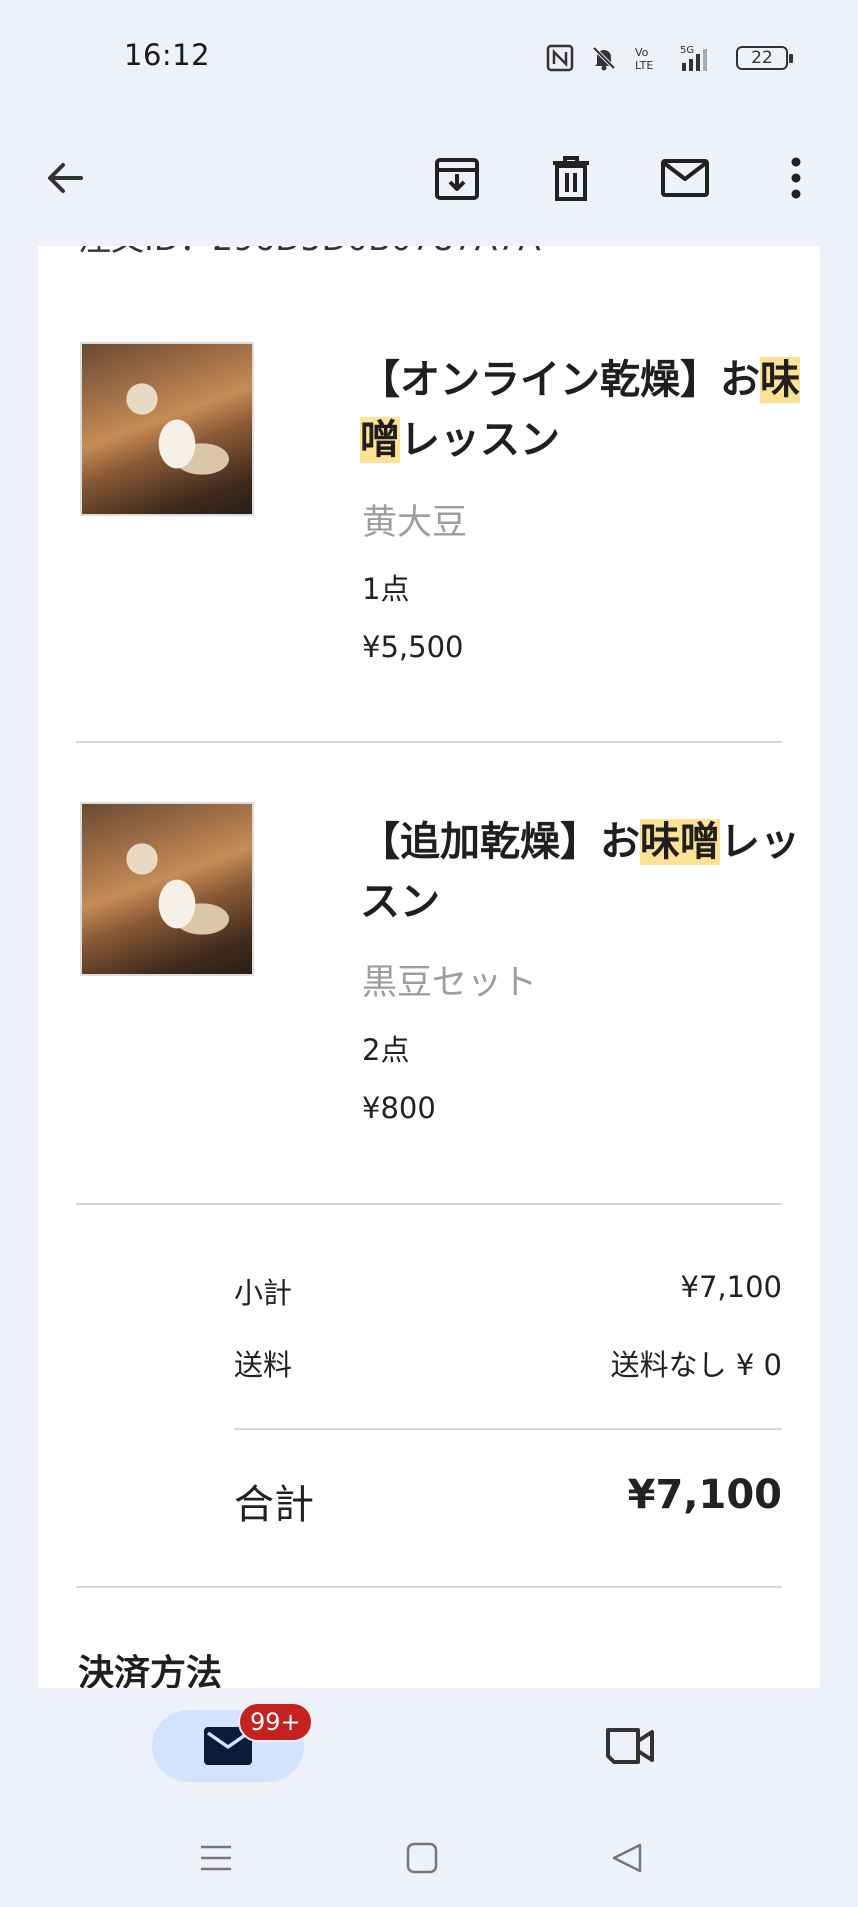 This screenshot has width=858, height=1907. Describe the element at coordinates (275, 1722) in the screenshot. I see `unread-count-badge: 99+` at that location.